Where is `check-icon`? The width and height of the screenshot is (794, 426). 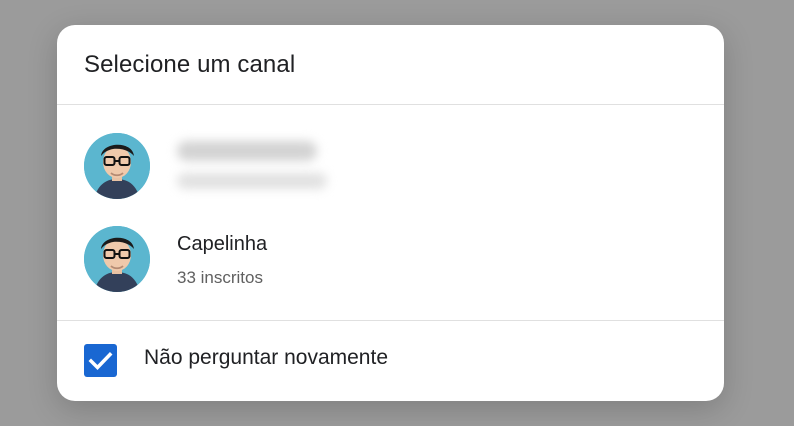 check-icon is located at coordinates (100, 361).